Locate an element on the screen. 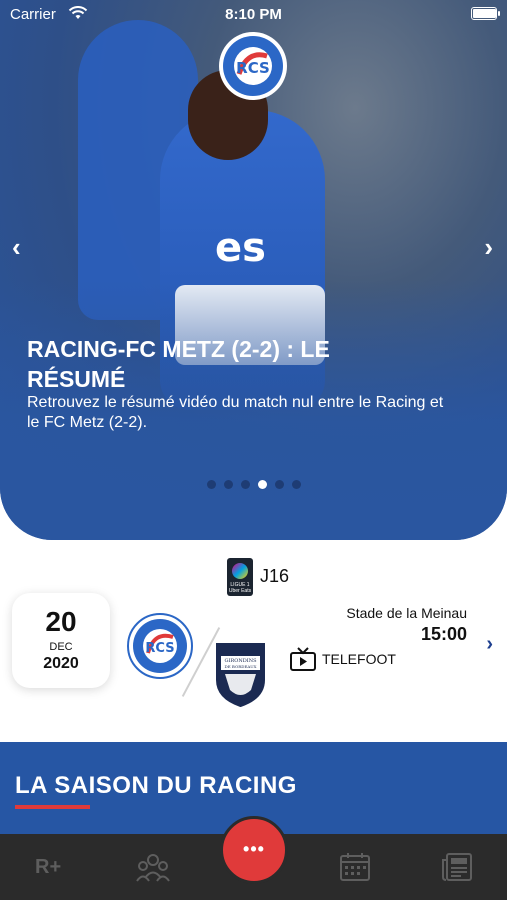 This screenshot has width=507, height=900. more-button: ••• is located at coordinates (254, 850).